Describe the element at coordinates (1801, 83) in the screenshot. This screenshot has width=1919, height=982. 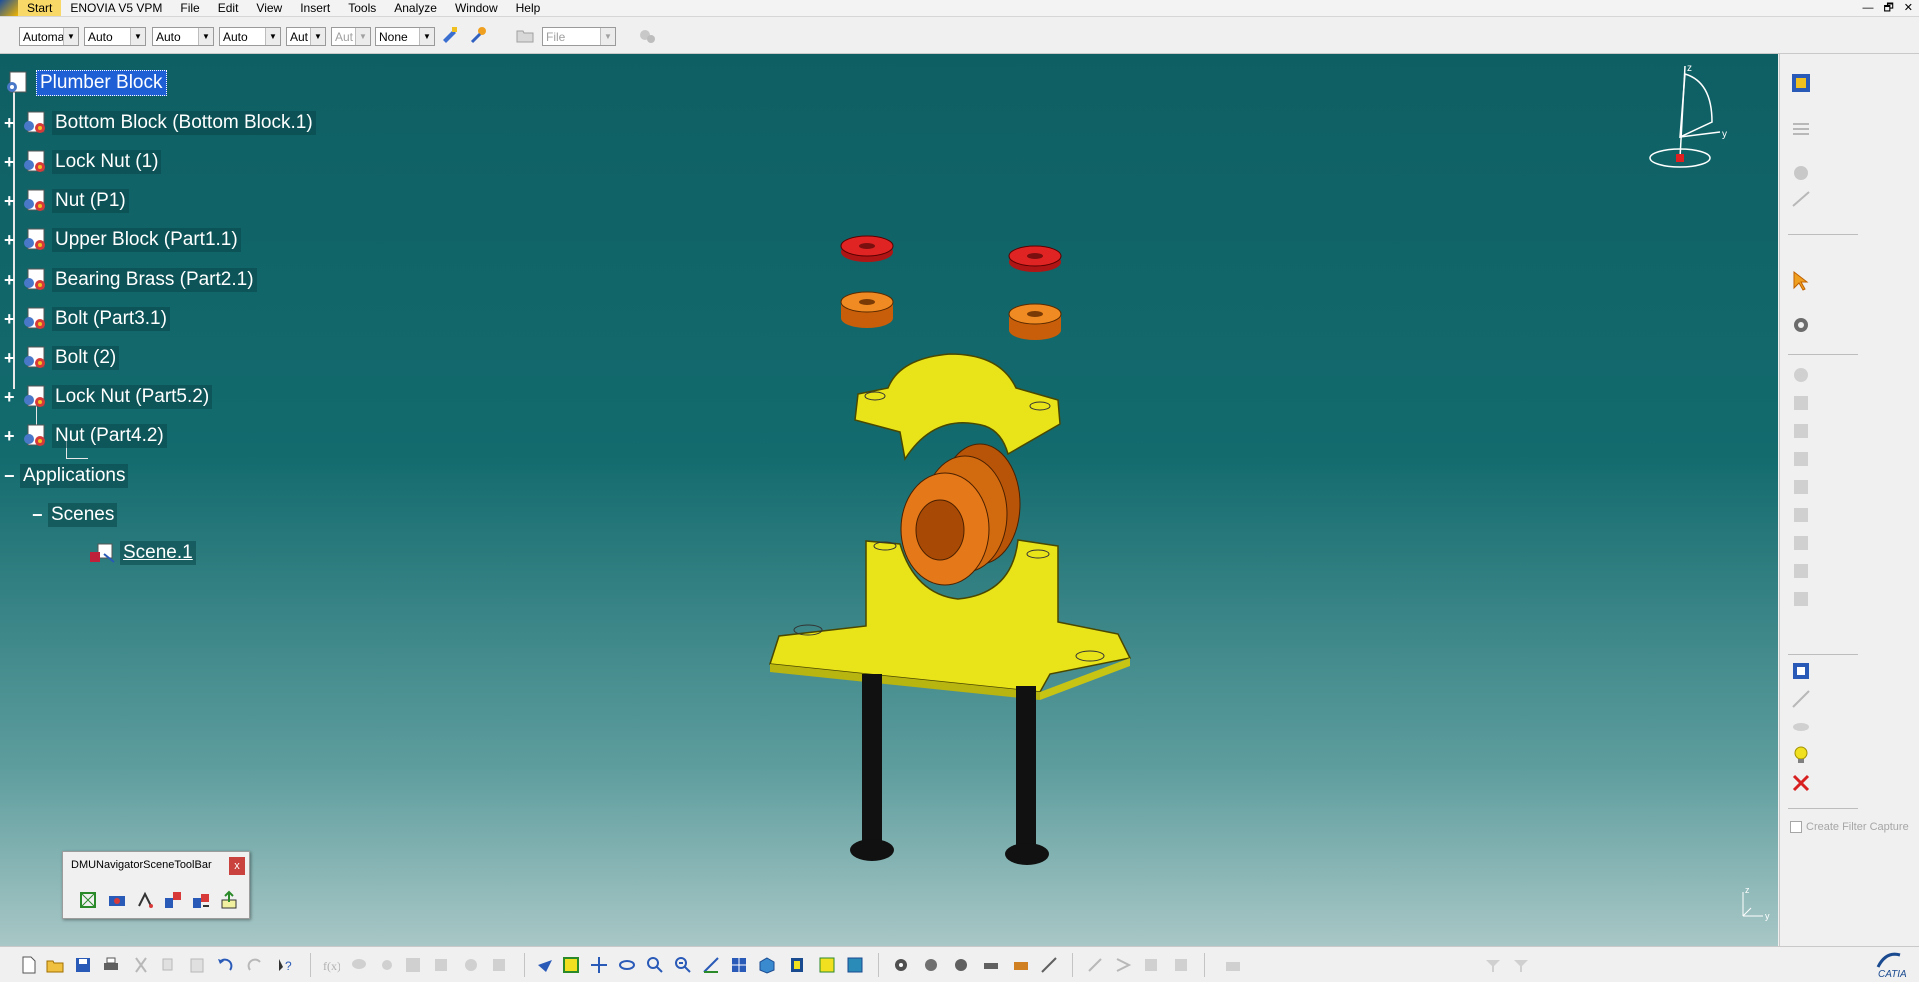
I see `product-structure-icon` at that location.